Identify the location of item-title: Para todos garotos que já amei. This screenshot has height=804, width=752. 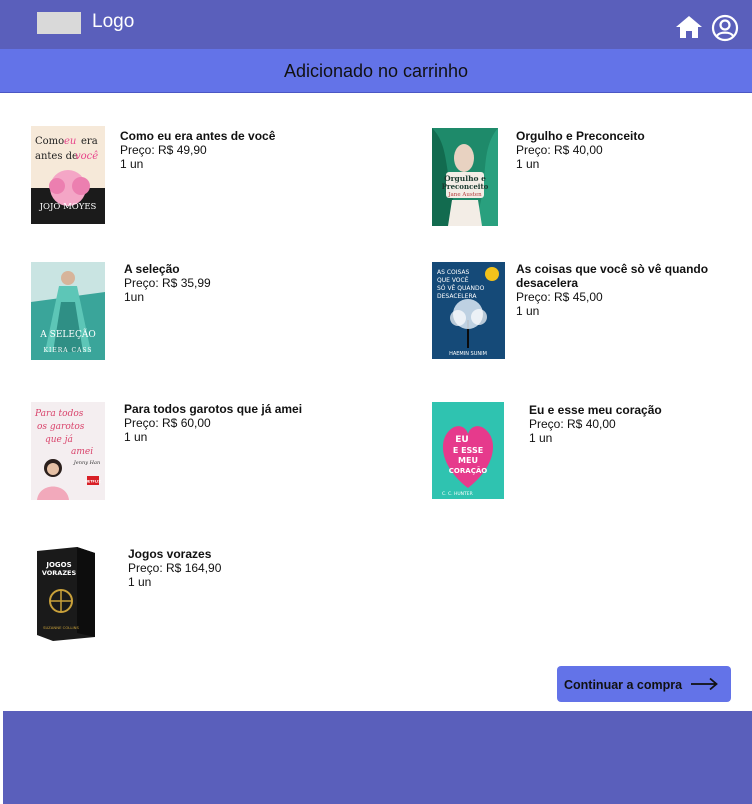
(213, 409).